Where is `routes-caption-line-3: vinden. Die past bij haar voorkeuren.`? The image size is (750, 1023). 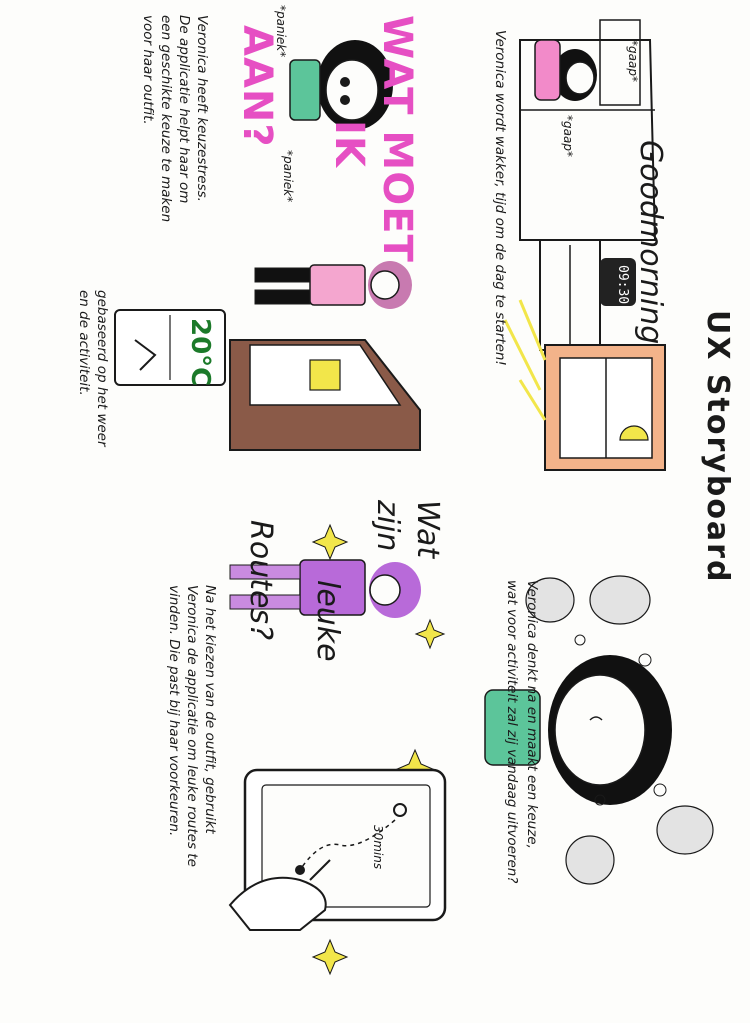
routes-caption-line-3: vinden. Die past bij haar voorkeuren. is located at coordinates (174, 711).